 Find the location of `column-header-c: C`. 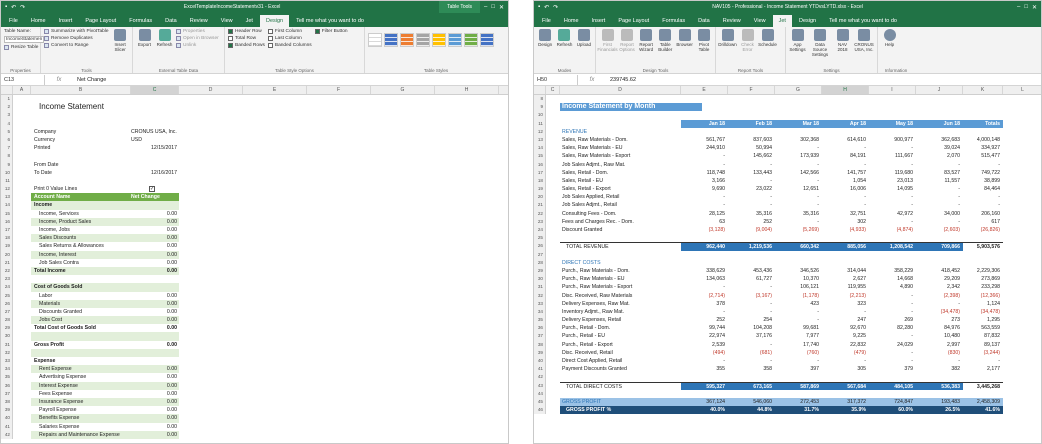

column-header-c: C is located at coordinates (155, 90).